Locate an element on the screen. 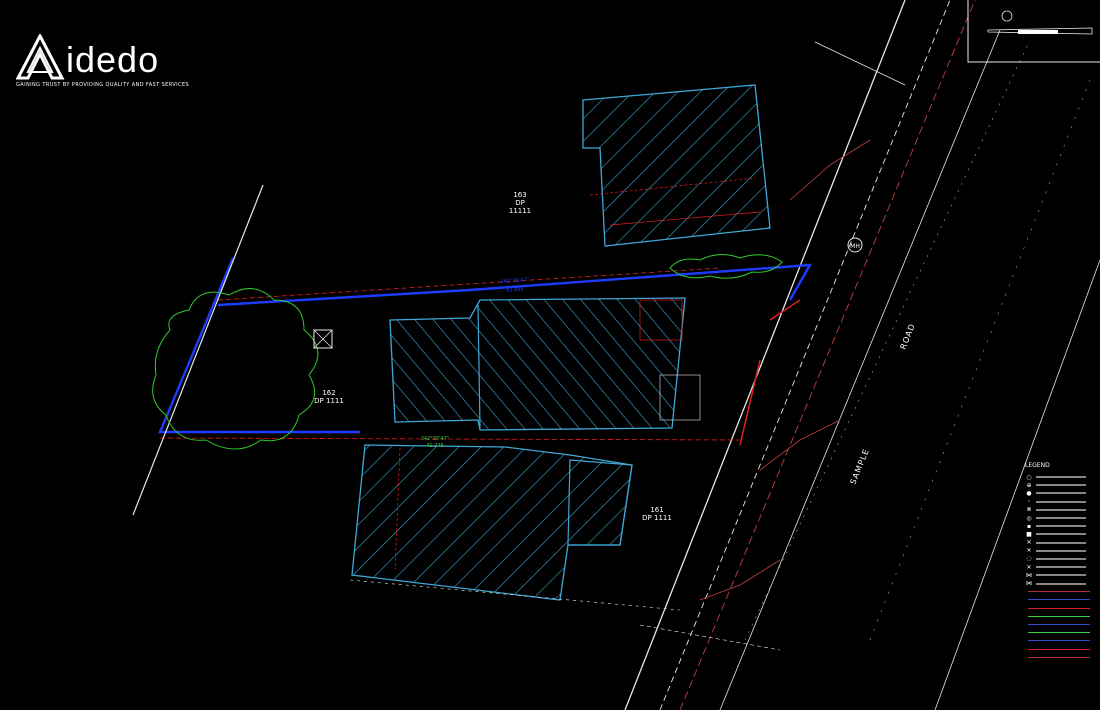  south-boundary-distance: 41.275 is located at coordinates (435, 446).